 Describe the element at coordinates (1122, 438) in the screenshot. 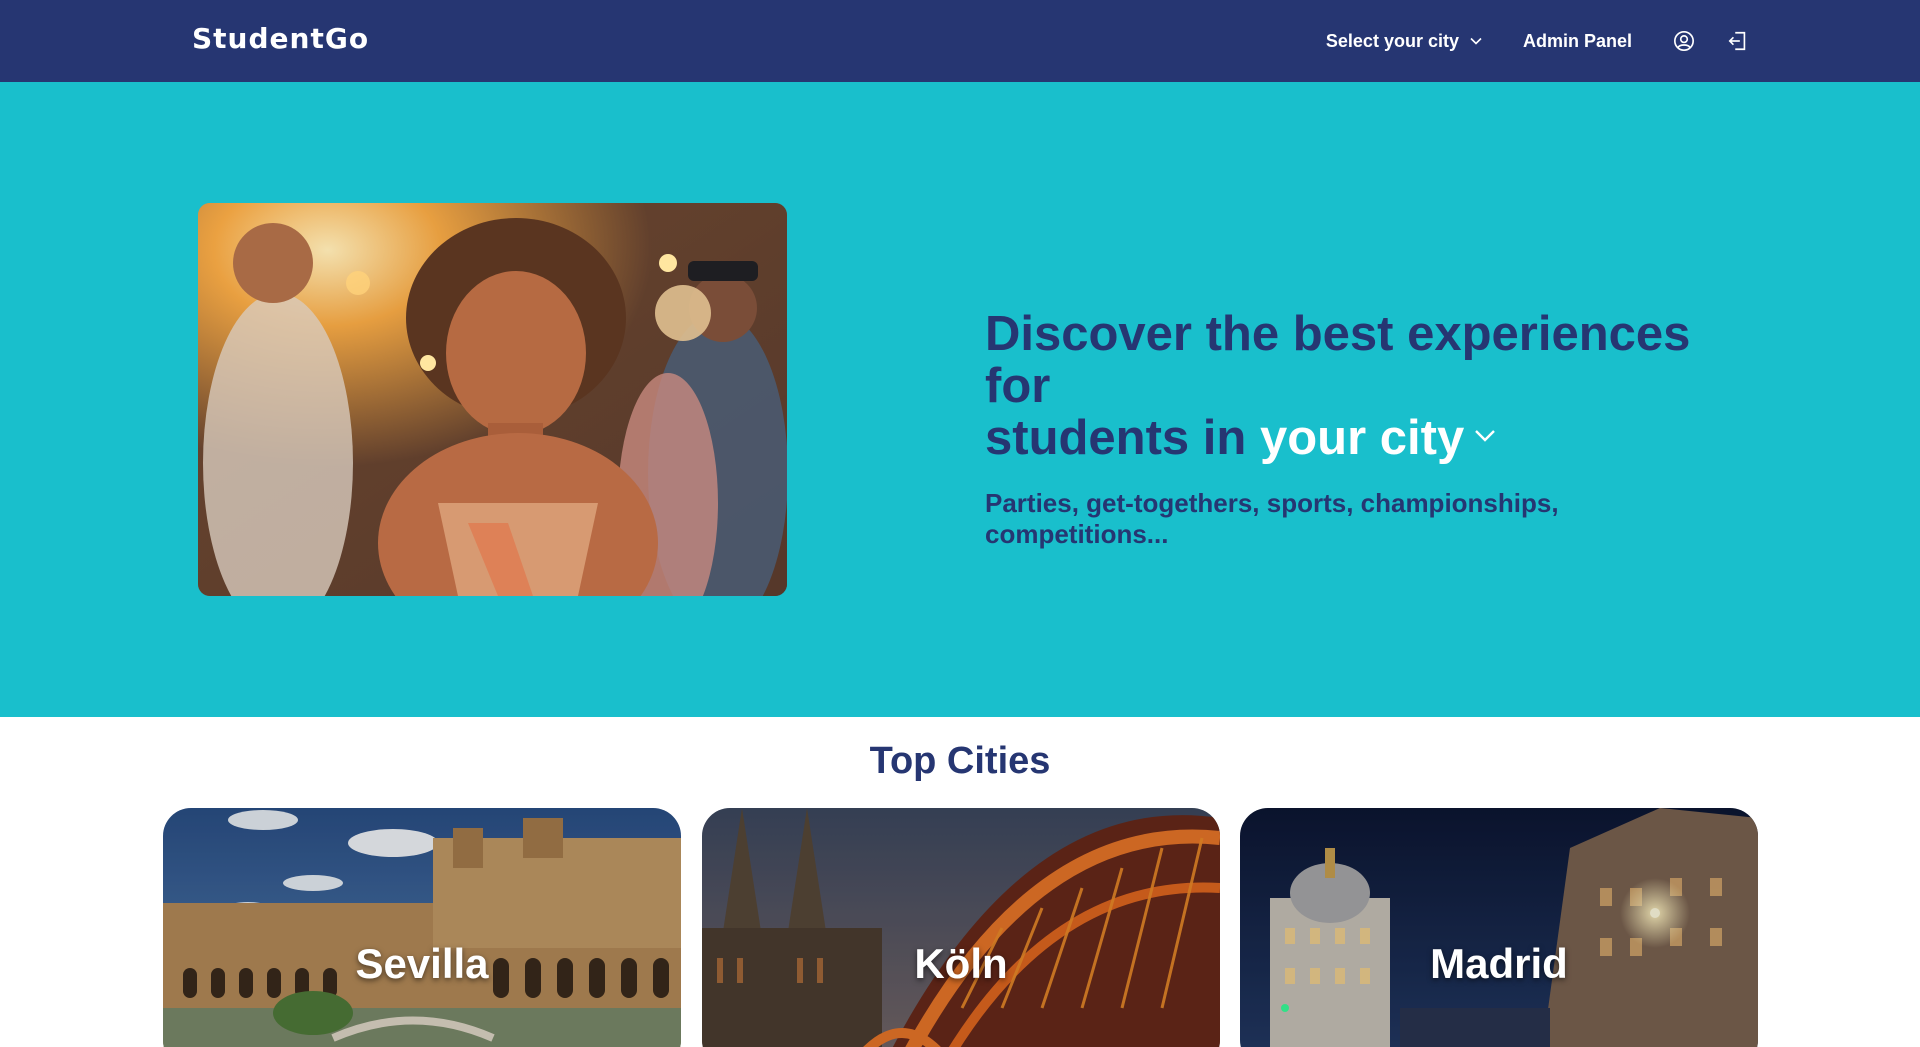

I see `hero-title-line2: students in` at that location.